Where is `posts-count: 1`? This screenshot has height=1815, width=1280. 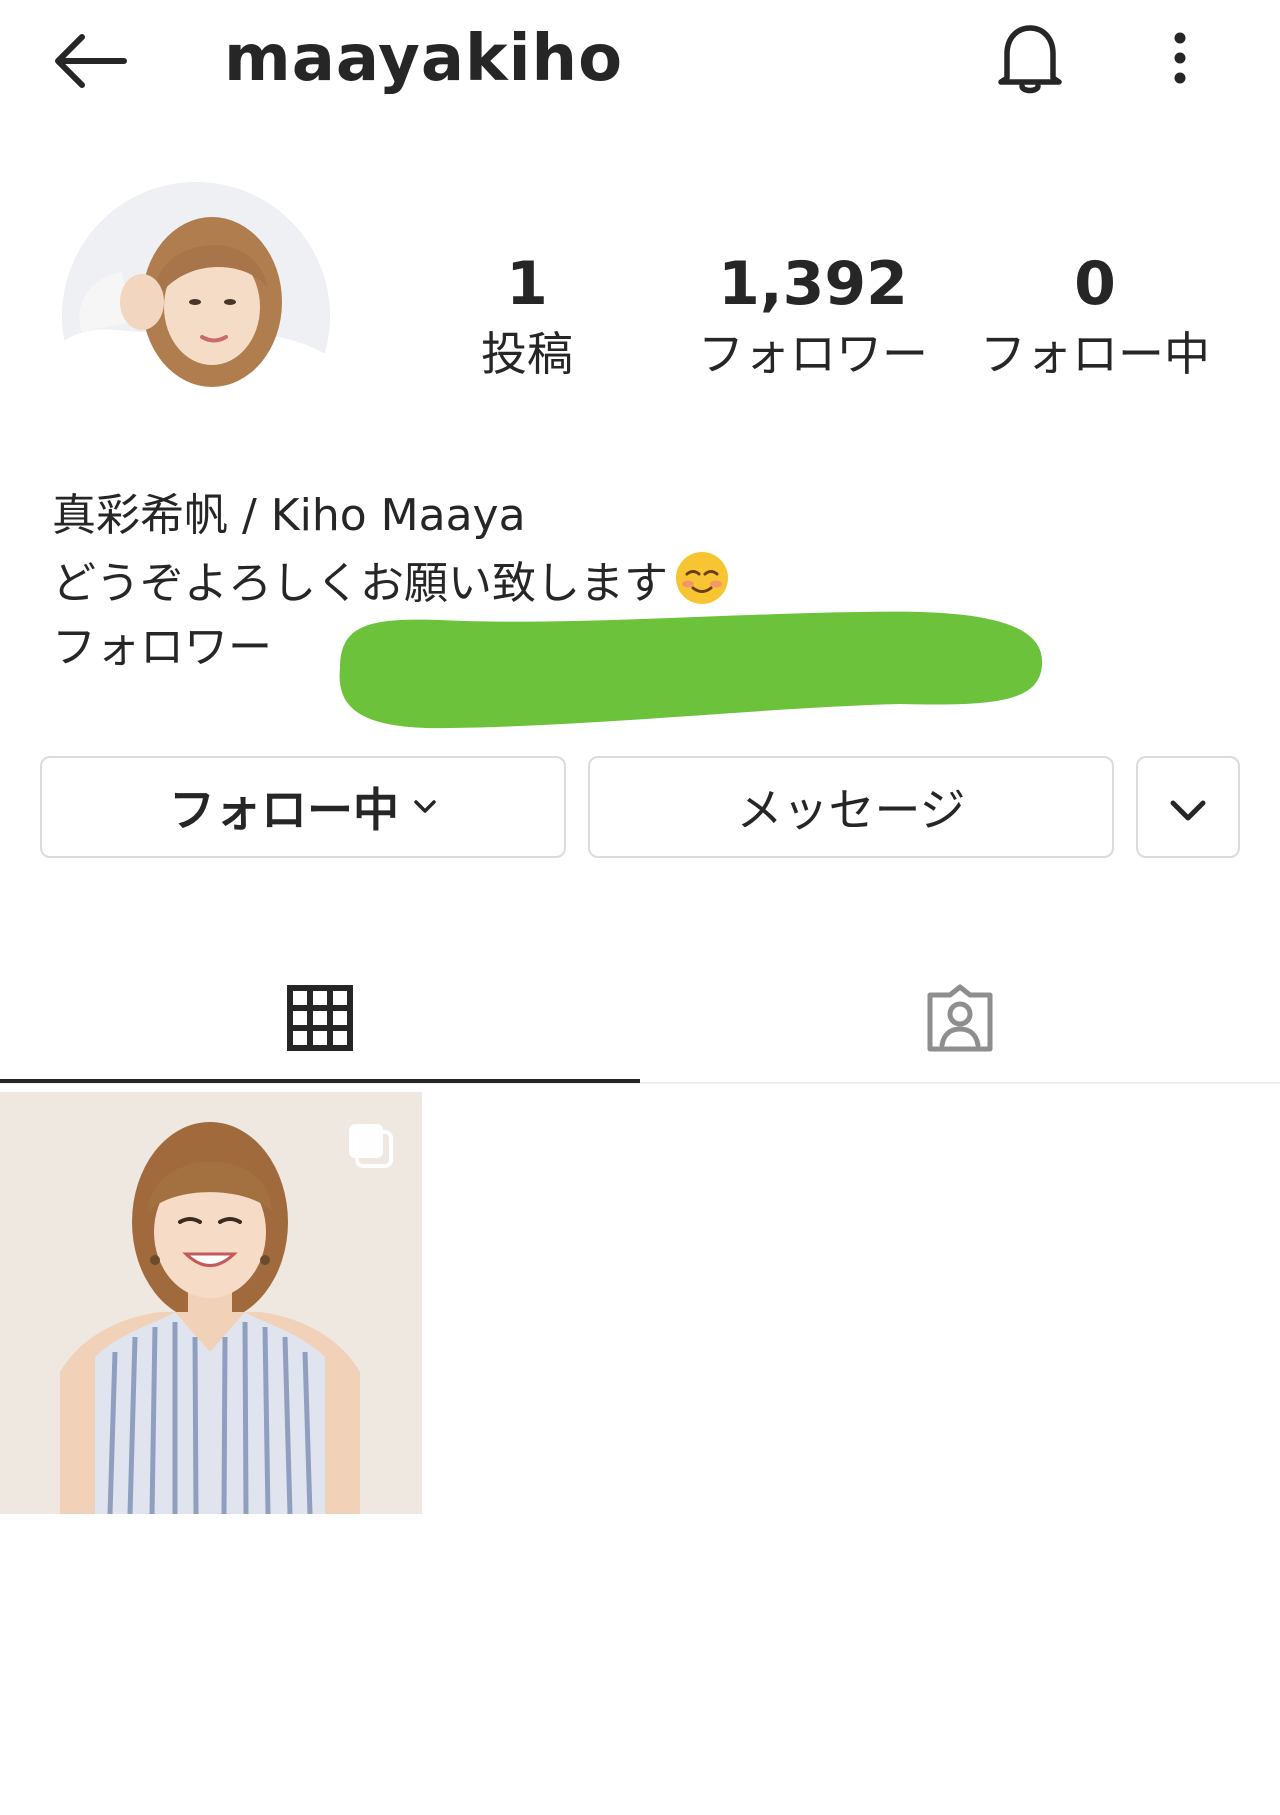
posts-count: 1 is located at coordinates (527, 284).